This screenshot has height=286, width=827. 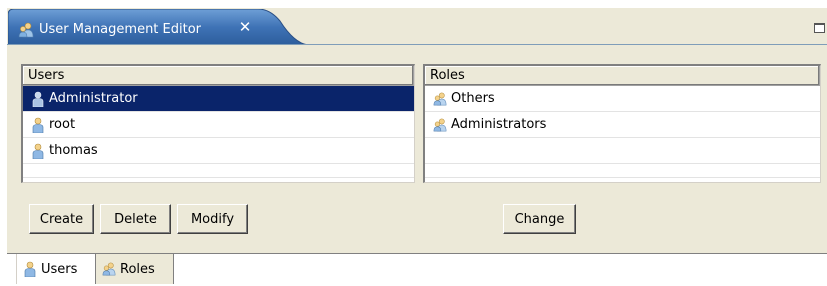 What do you see at coordinates (61, 219) in the screenshot?
I see `create-button: Create` at bounding box center [61, 219].